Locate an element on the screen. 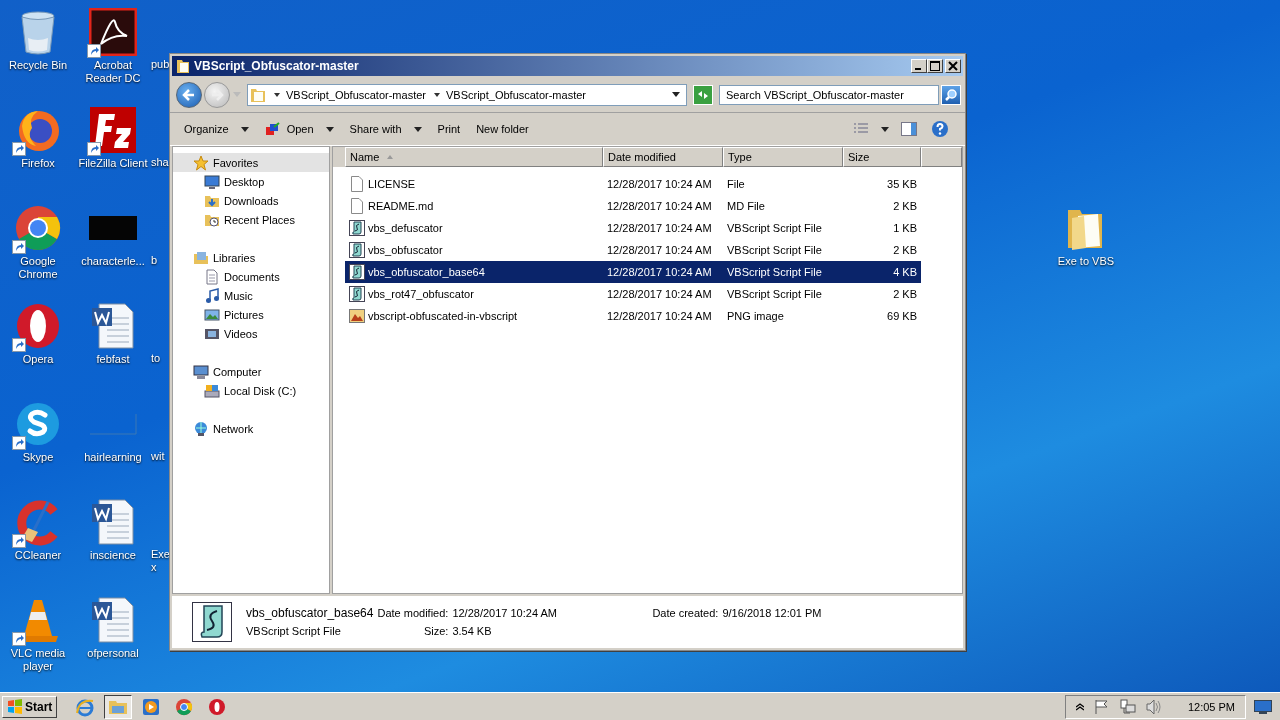 The width and height of the screenshot is (1280, 720). script-scroll-icon is located at coordinates (357, 228).